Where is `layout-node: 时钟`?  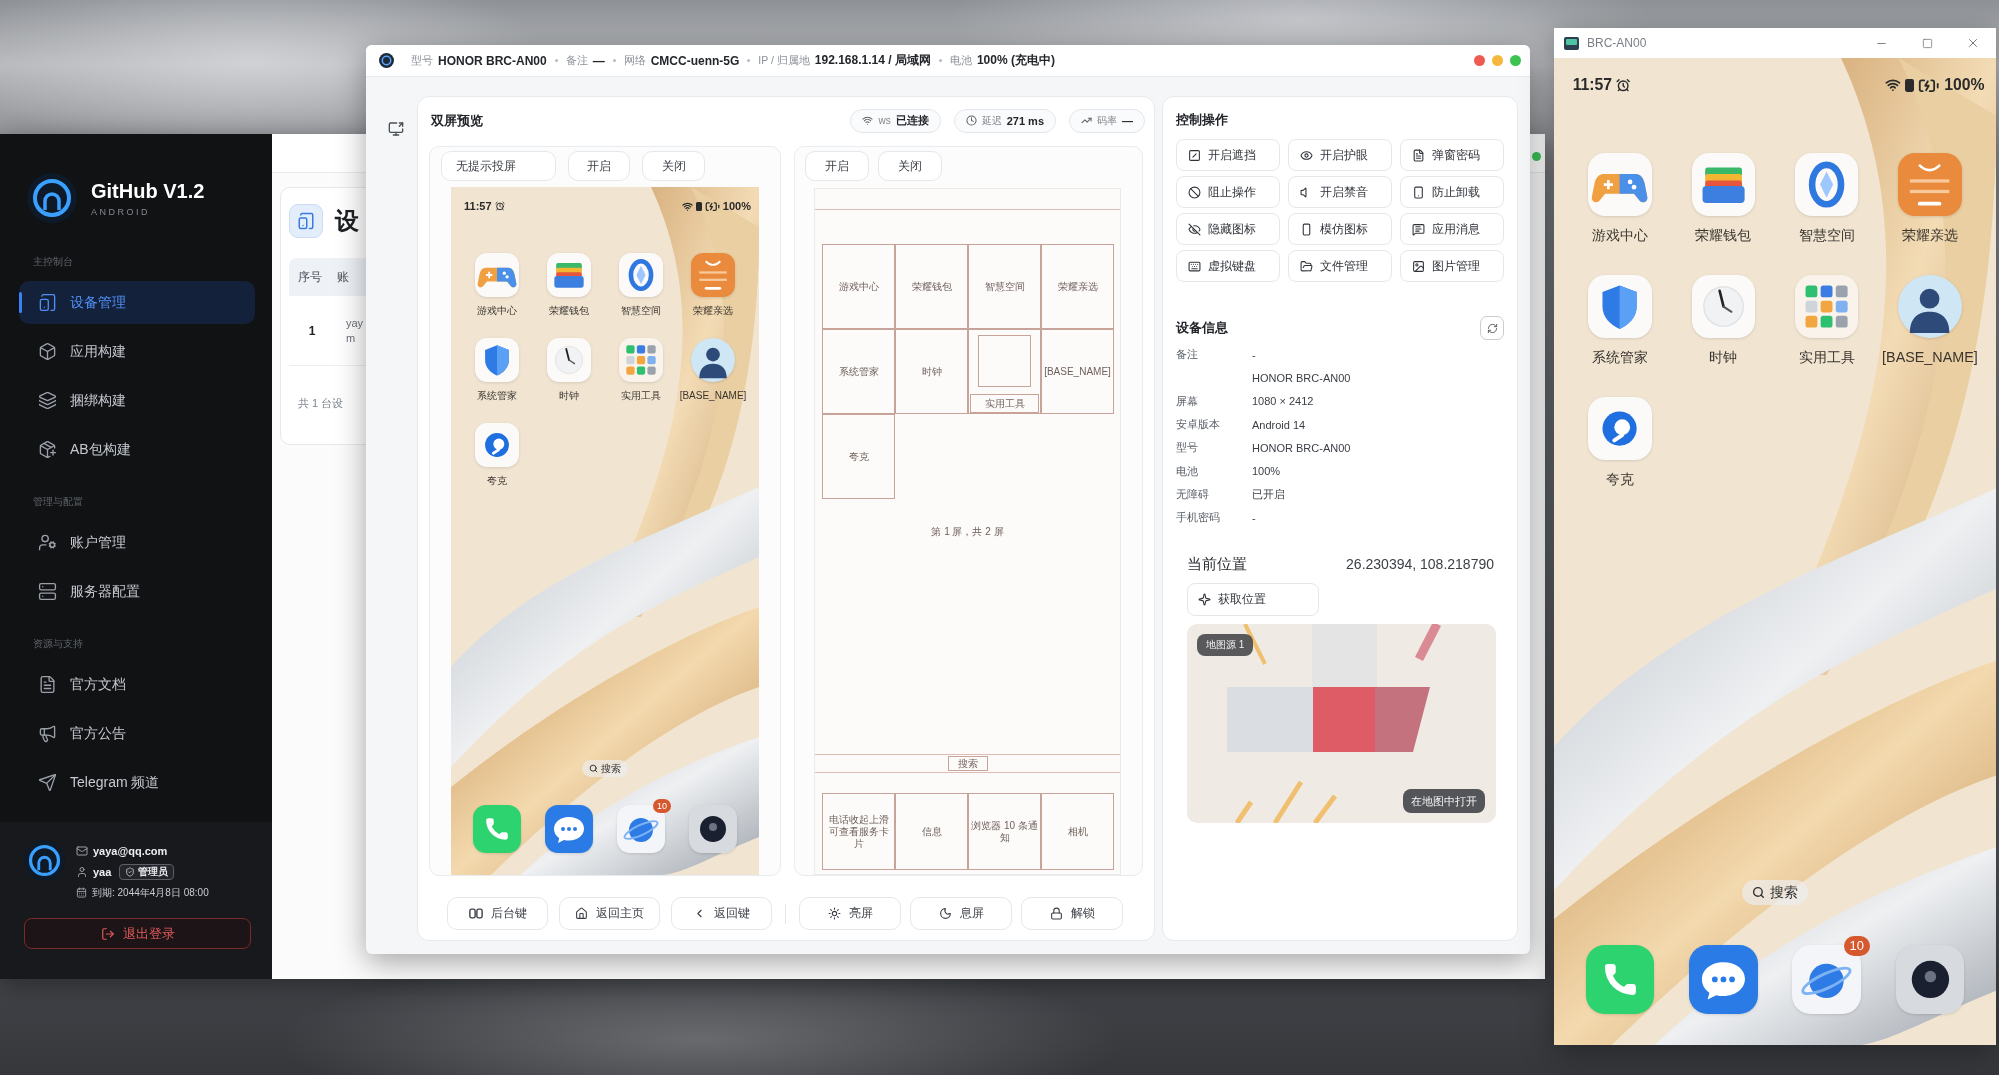 layout-node: 时钟 is located at coordinates (931, 371).